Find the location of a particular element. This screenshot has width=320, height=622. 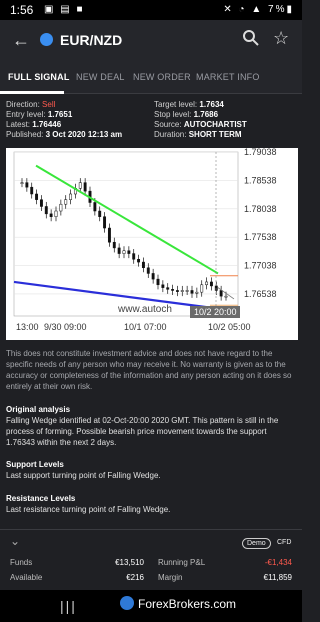

y-tick-label: 1.78038 is located at coordinates (260, 209).